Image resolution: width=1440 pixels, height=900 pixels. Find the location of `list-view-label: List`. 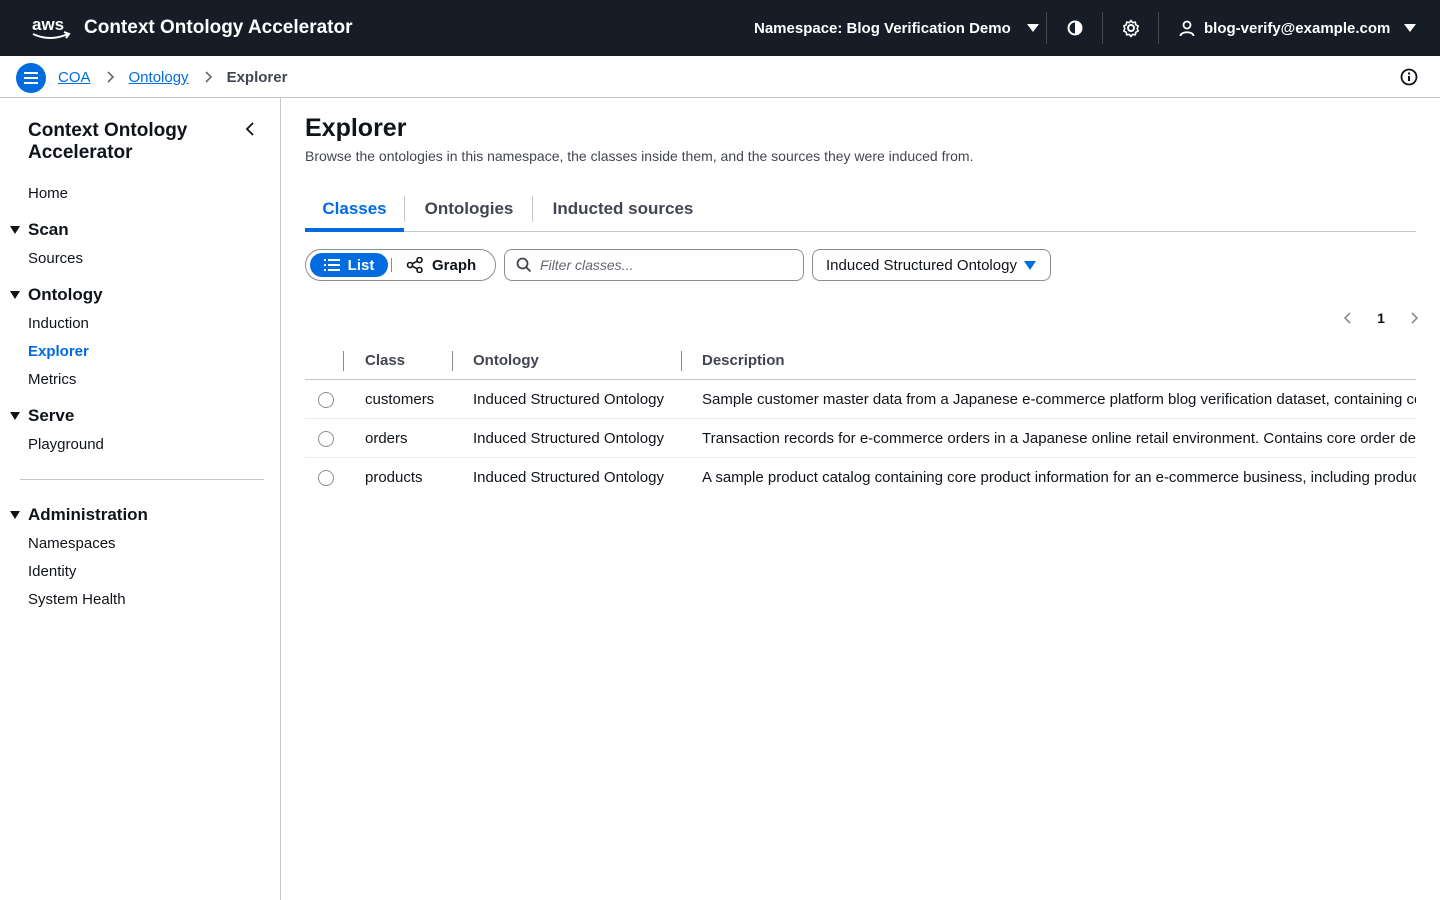

list-view-label: List is located at coordinates (361, 265).